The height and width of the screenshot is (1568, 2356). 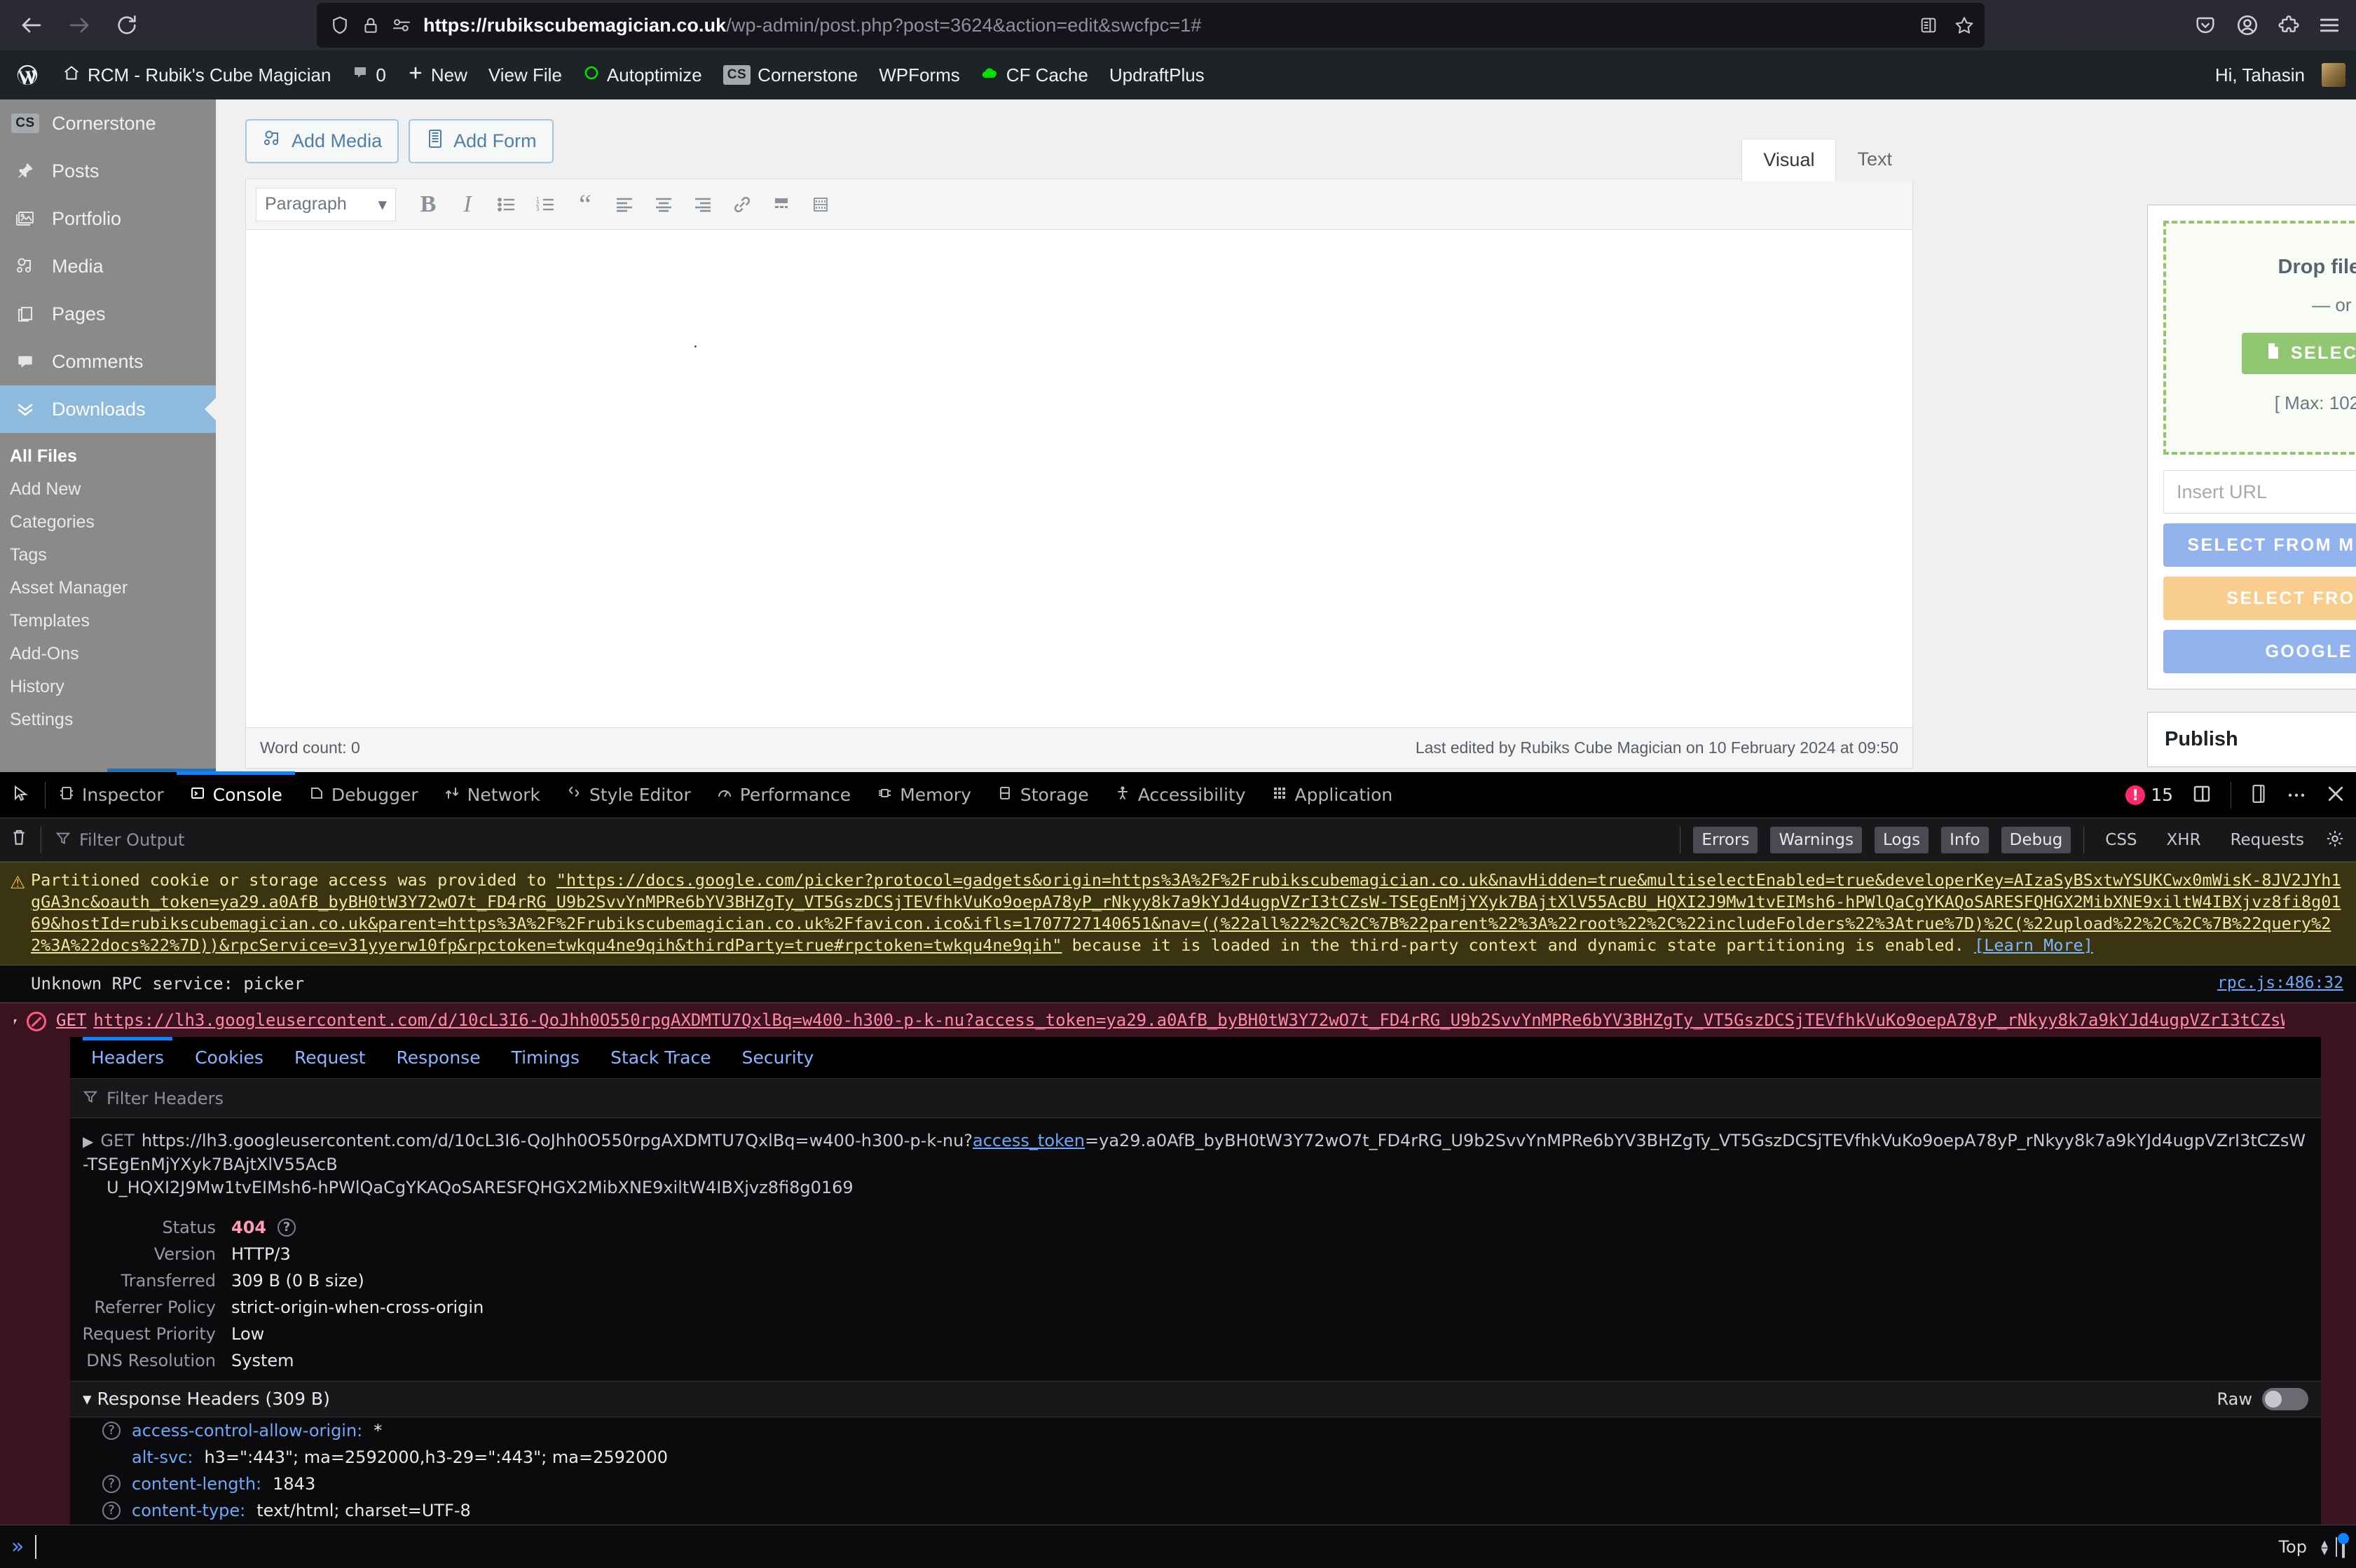 I want to click on forward-icon, so click(x=79, y=25).